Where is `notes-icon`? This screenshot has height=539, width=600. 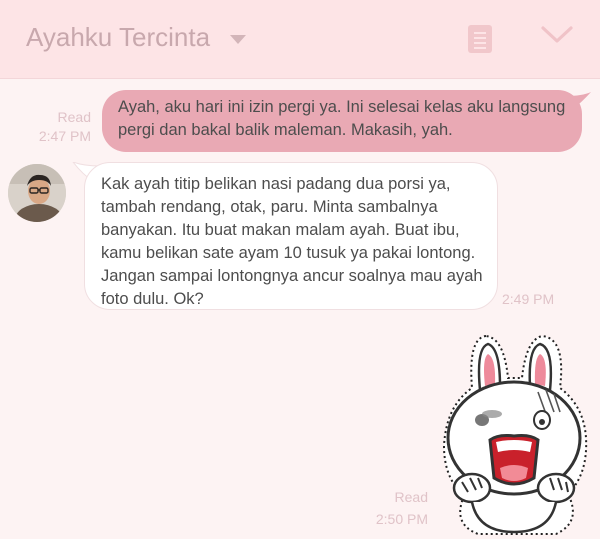 notes-icon is located at coordinates (480, 39).